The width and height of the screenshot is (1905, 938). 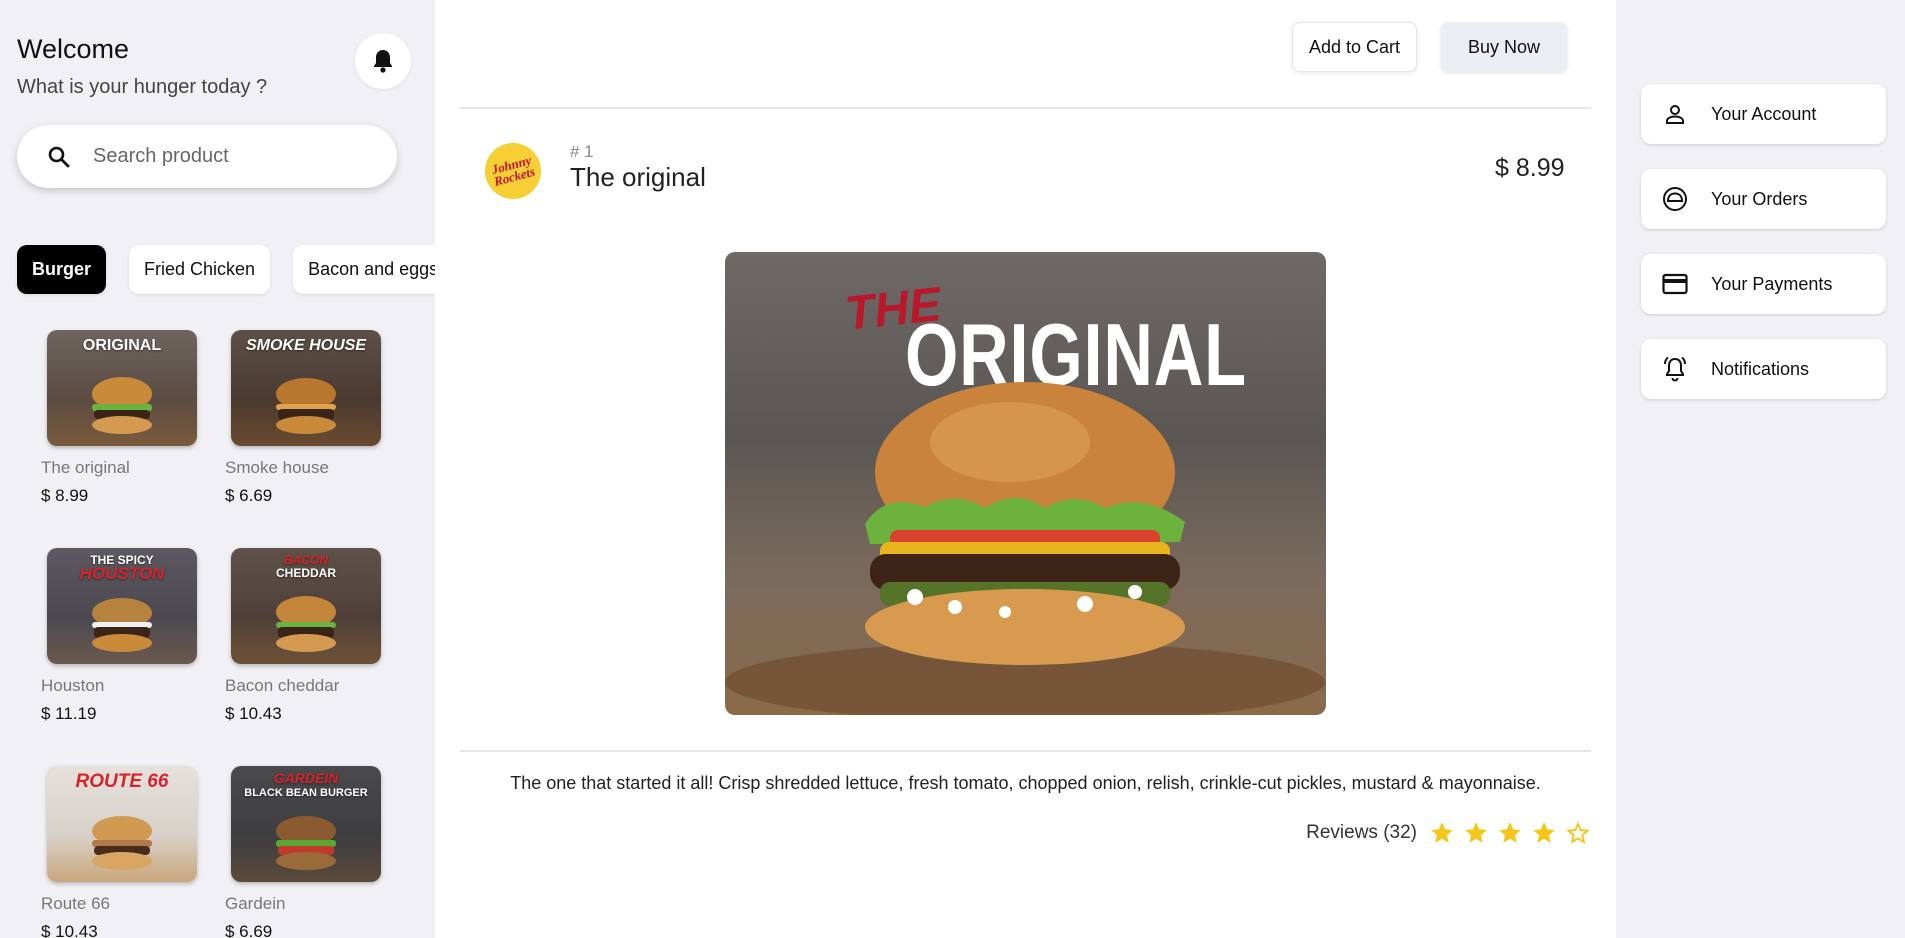 I want to click on product-card: BACON CHEDDAR Bacon cheddar $ 10.43, so click(x=303, y=636).